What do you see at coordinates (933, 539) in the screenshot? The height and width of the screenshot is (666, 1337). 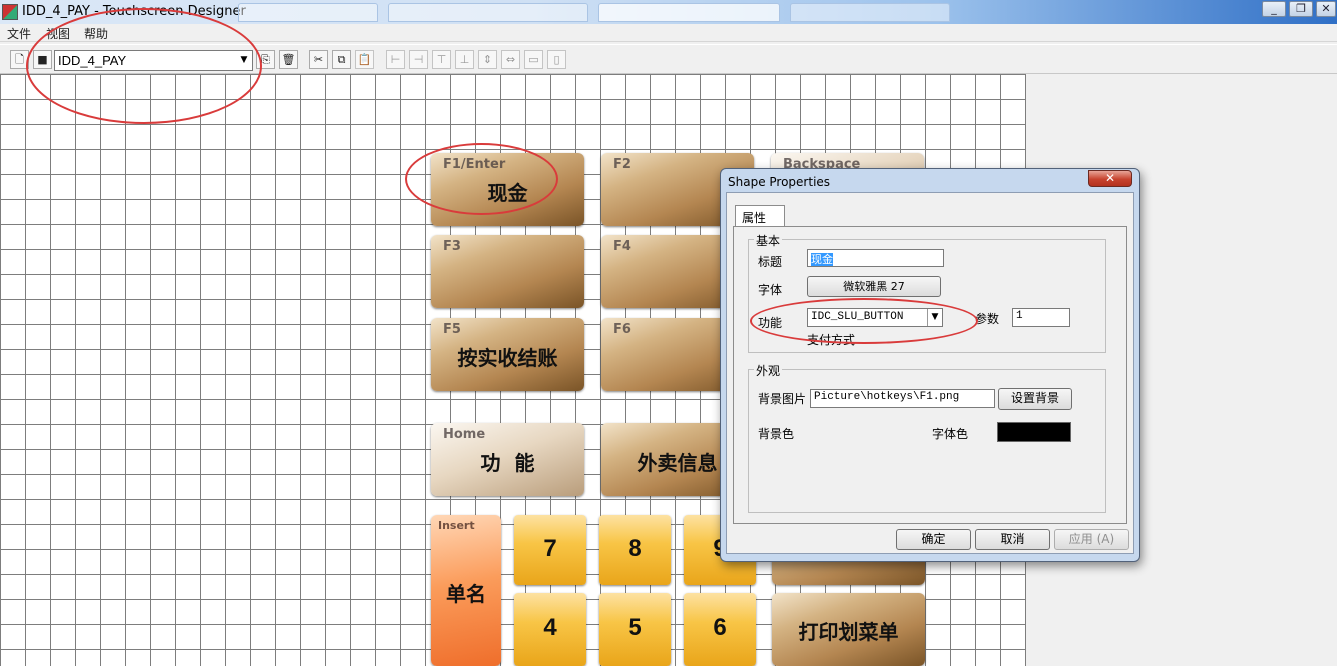 I see `ok-button: 确定` at bounding box center [933, 539].